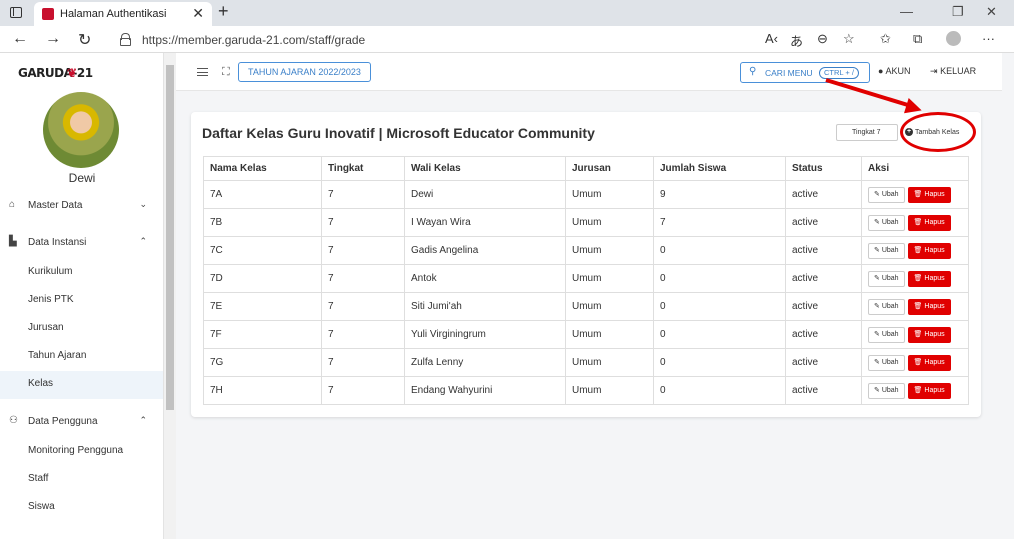 This screenshot has height=539, width=1014. What do you see at coordinates (488, 39) in the screenshot?
I see `url-field: https://member.garuda-21.com/staff/grade` at bounding box center [488, 39].